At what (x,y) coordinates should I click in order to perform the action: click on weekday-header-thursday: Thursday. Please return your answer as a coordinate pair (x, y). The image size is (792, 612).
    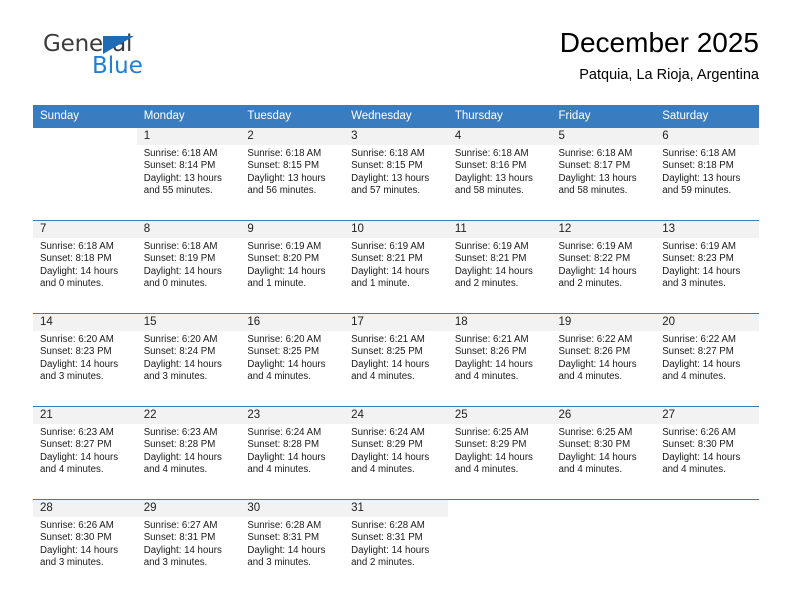
    Looking at the image, I should click on (499, 116).